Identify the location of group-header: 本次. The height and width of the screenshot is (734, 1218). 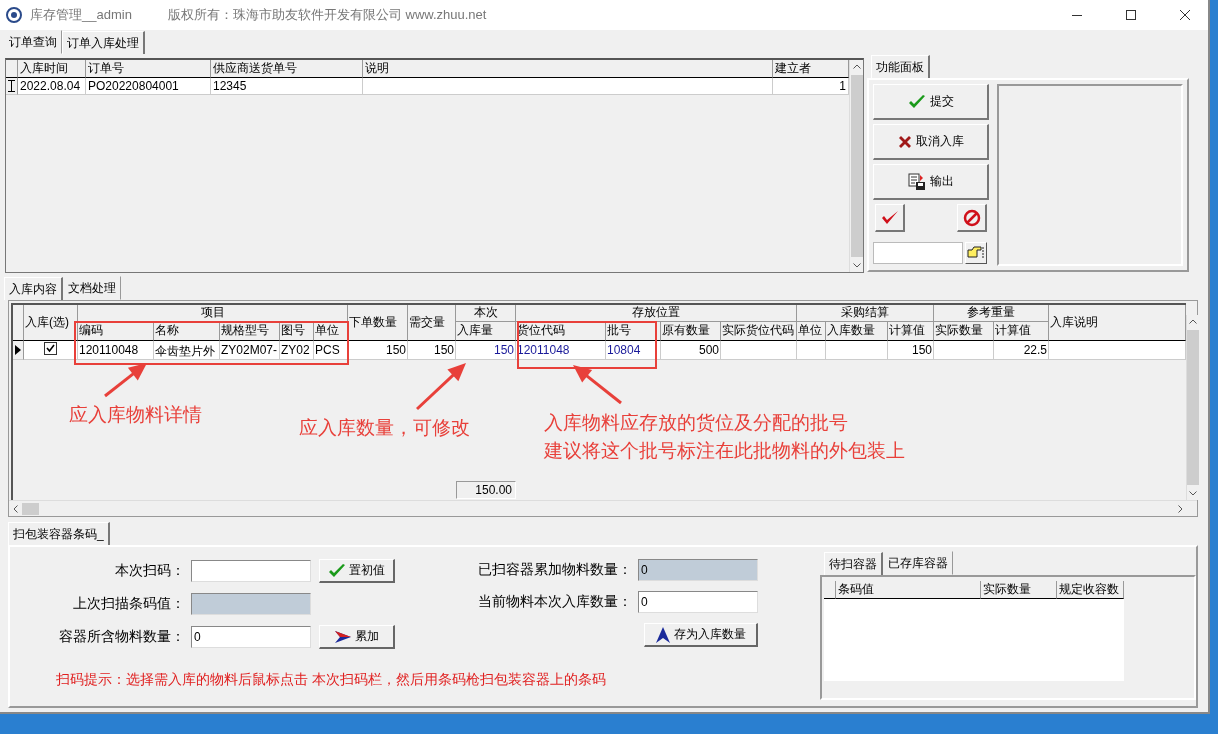
(486, 313).